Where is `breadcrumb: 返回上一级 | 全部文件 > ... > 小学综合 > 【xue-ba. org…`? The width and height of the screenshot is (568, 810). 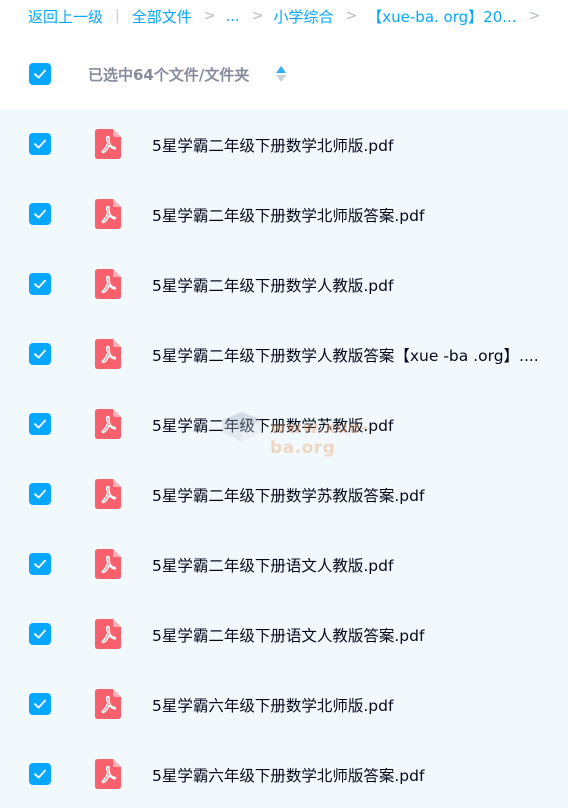
breadcrumb: 返回上一级 | 全部文件 > ... > 小学综合 > 【xue-ba. org… is located at coordinates (284, 16).